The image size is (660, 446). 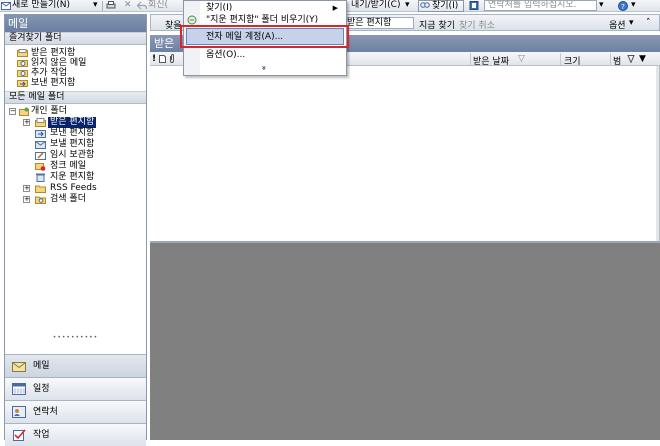 I want to click on contact-search-dropdown-icon: ▾, so click(x=601, y=6).